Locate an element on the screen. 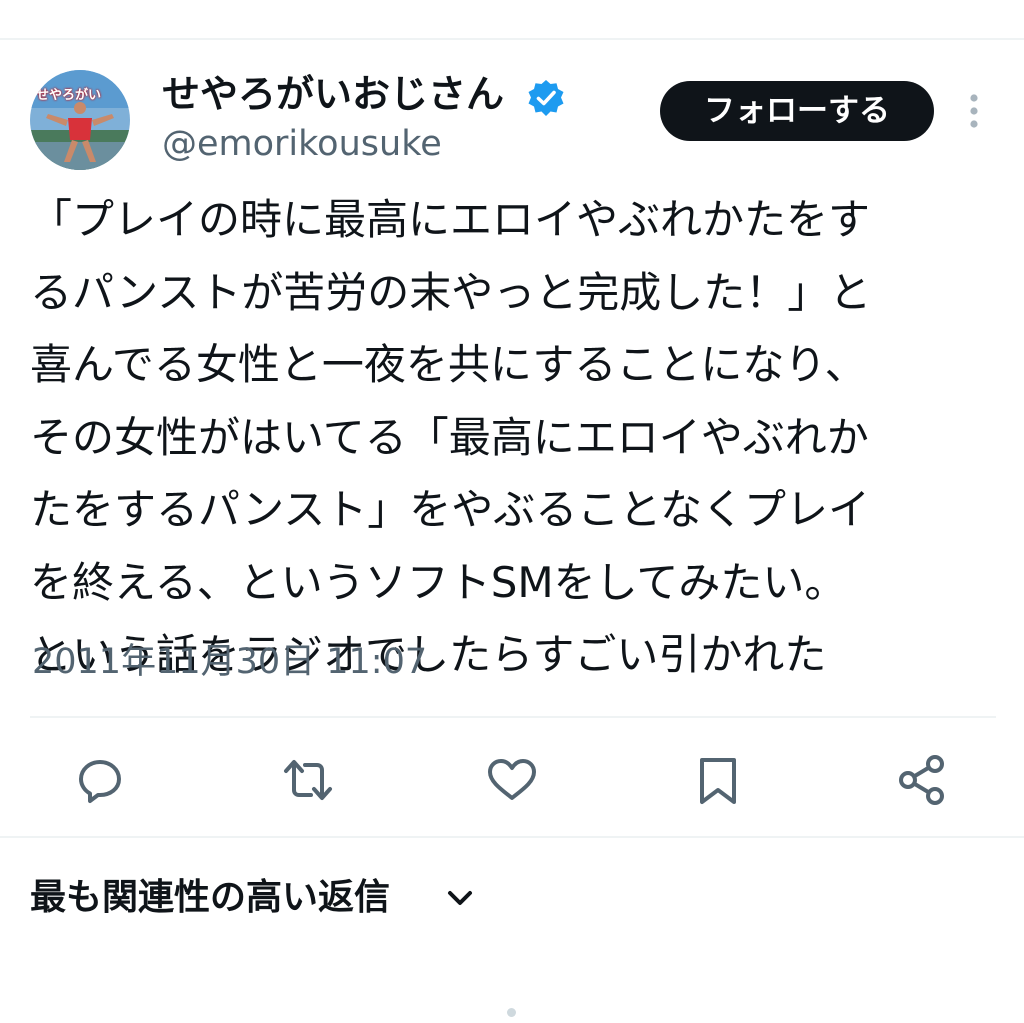 Image resolution: width=1024 pixels, height=1023 pixels. replies-divider is located at coordinates (512, 837).